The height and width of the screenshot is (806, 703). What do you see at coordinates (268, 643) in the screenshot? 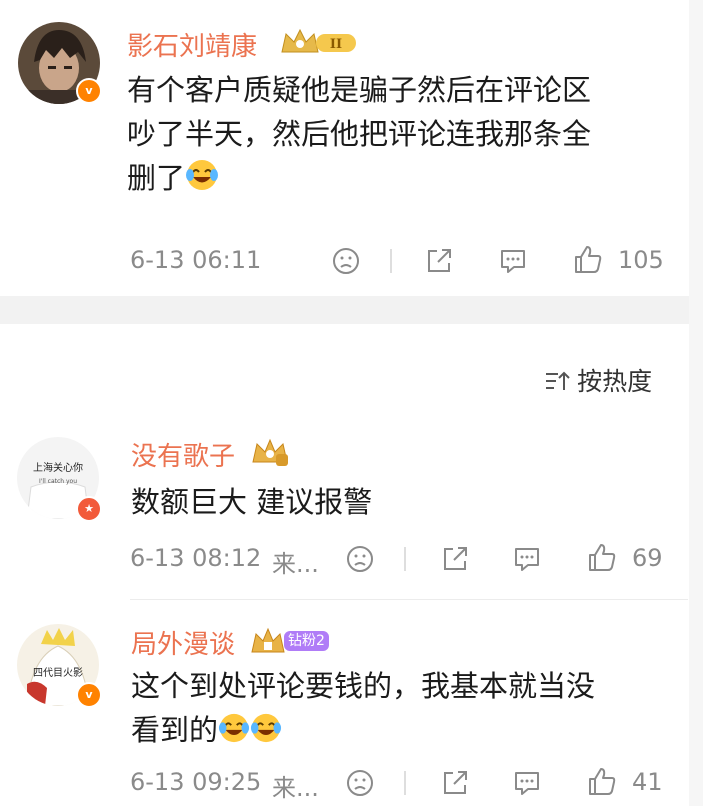
I see `crown-level-badge-icon` at bounding box center [268, 643].